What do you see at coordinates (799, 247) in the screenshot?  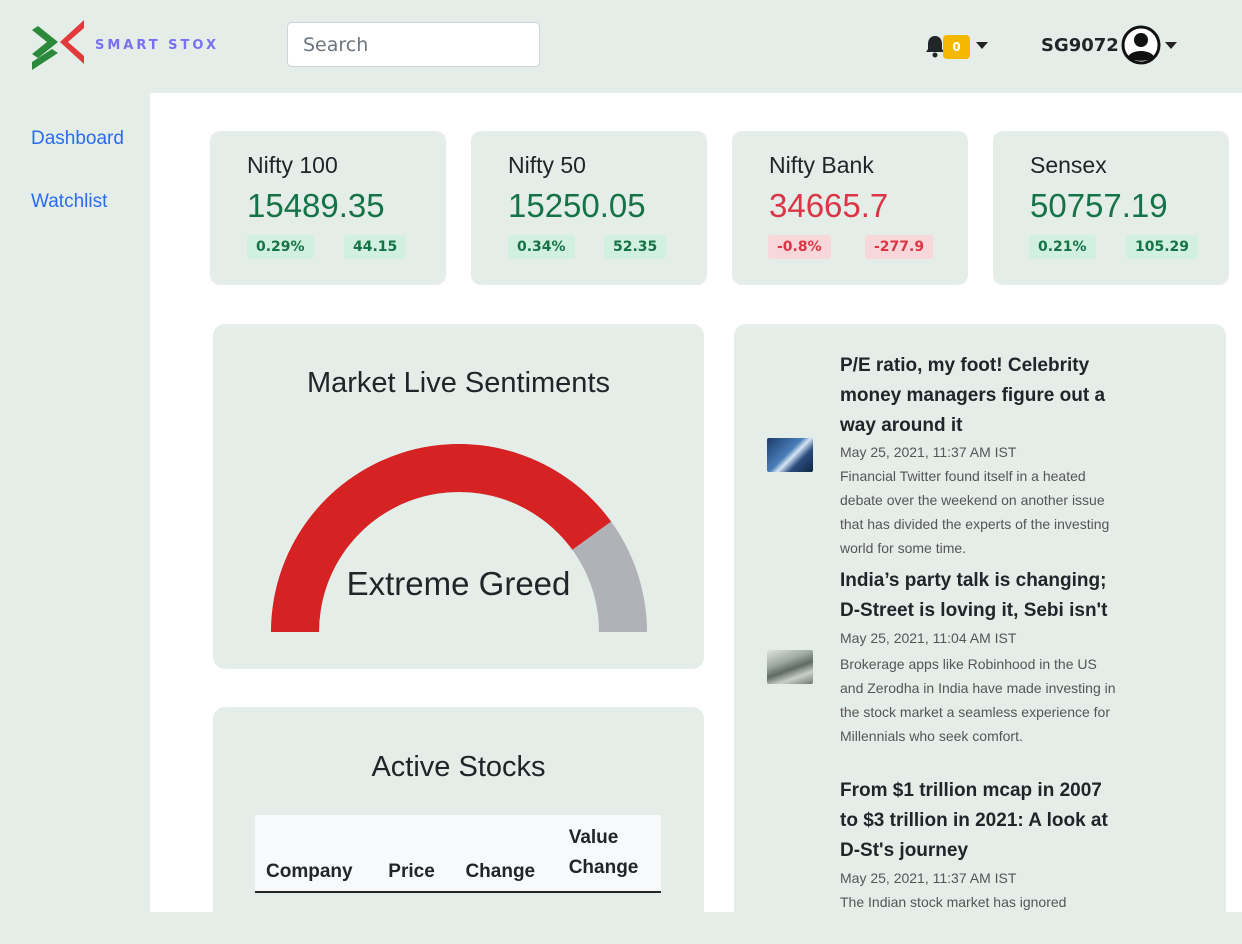 I see `change-percent-badge: -0.8%` at bounding box center [799, 247].